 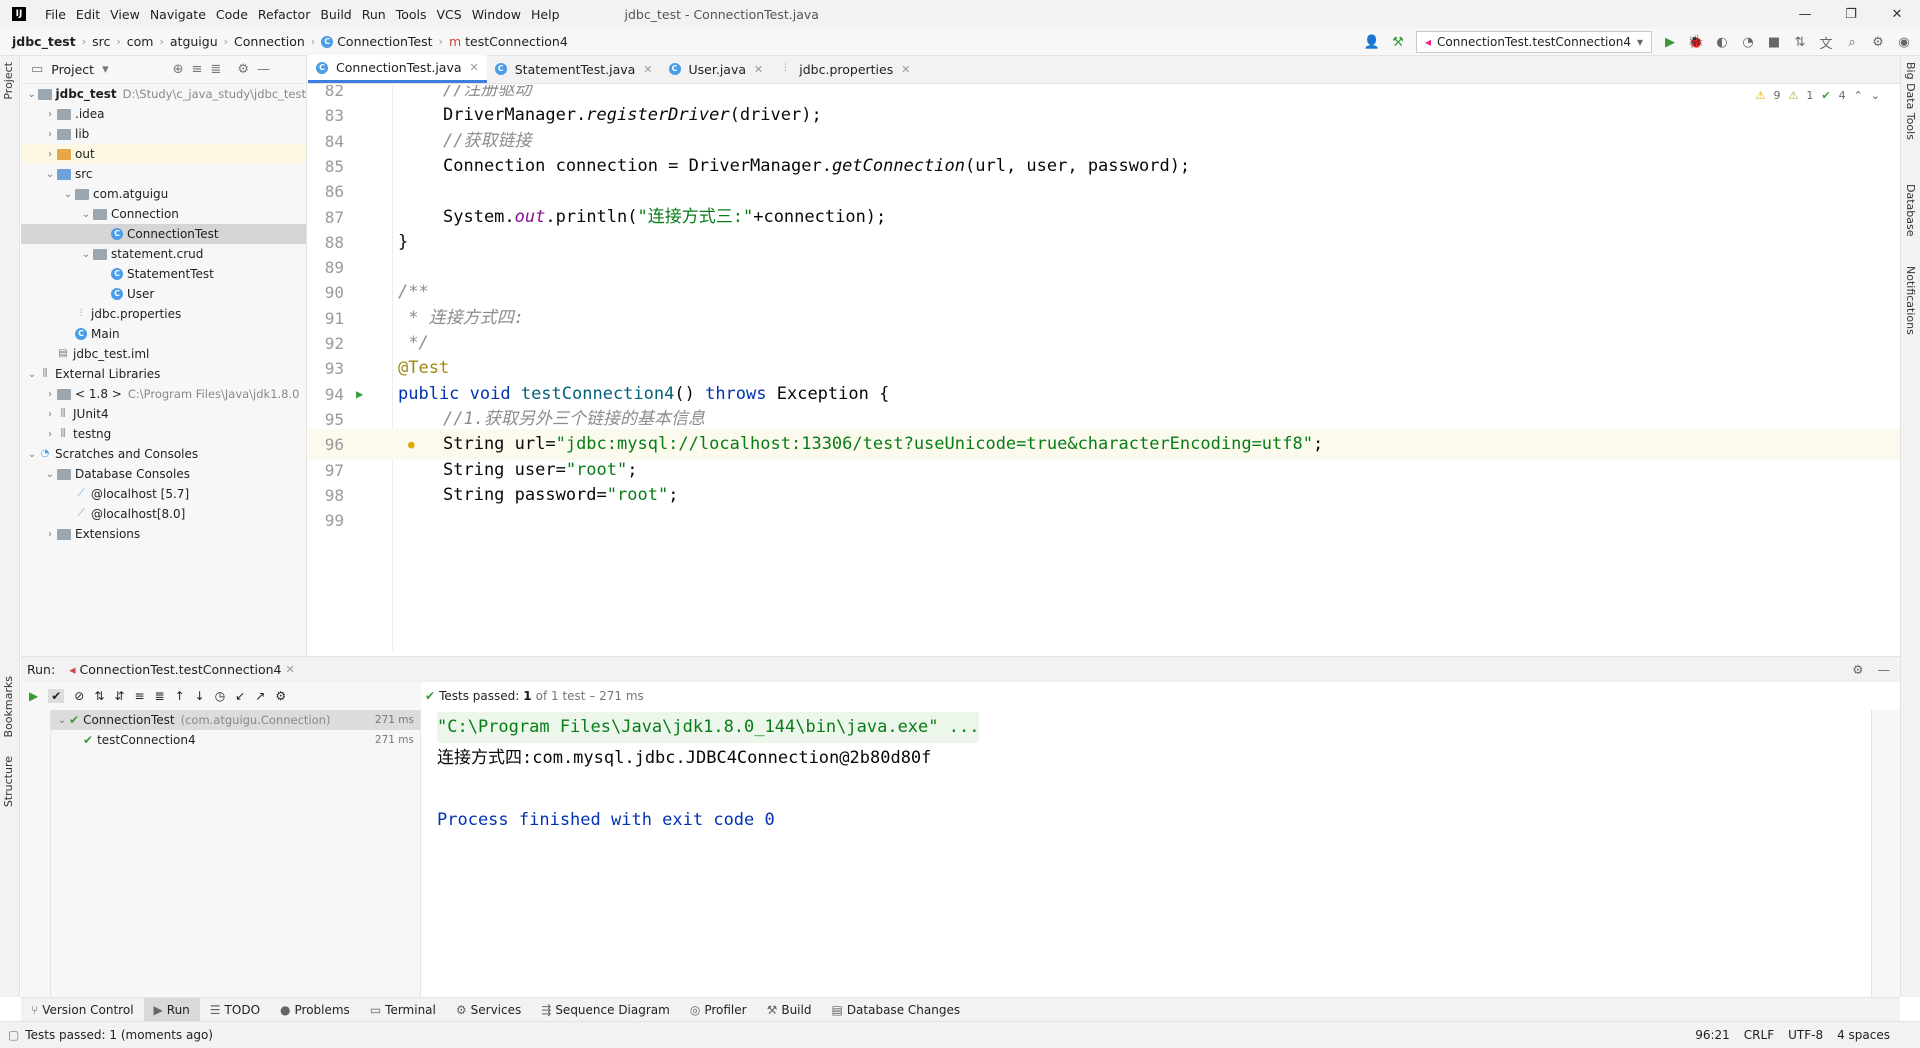 I want to click on project-tree-item: › .idea, so click(x=163, y=114).